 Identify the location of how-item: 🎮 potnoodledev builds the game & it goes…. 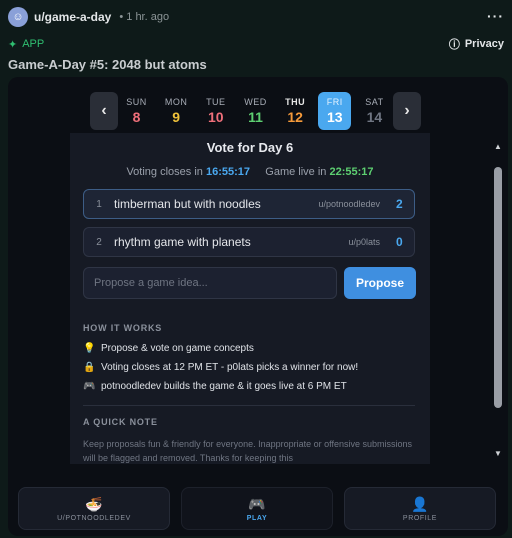
(215, 386).